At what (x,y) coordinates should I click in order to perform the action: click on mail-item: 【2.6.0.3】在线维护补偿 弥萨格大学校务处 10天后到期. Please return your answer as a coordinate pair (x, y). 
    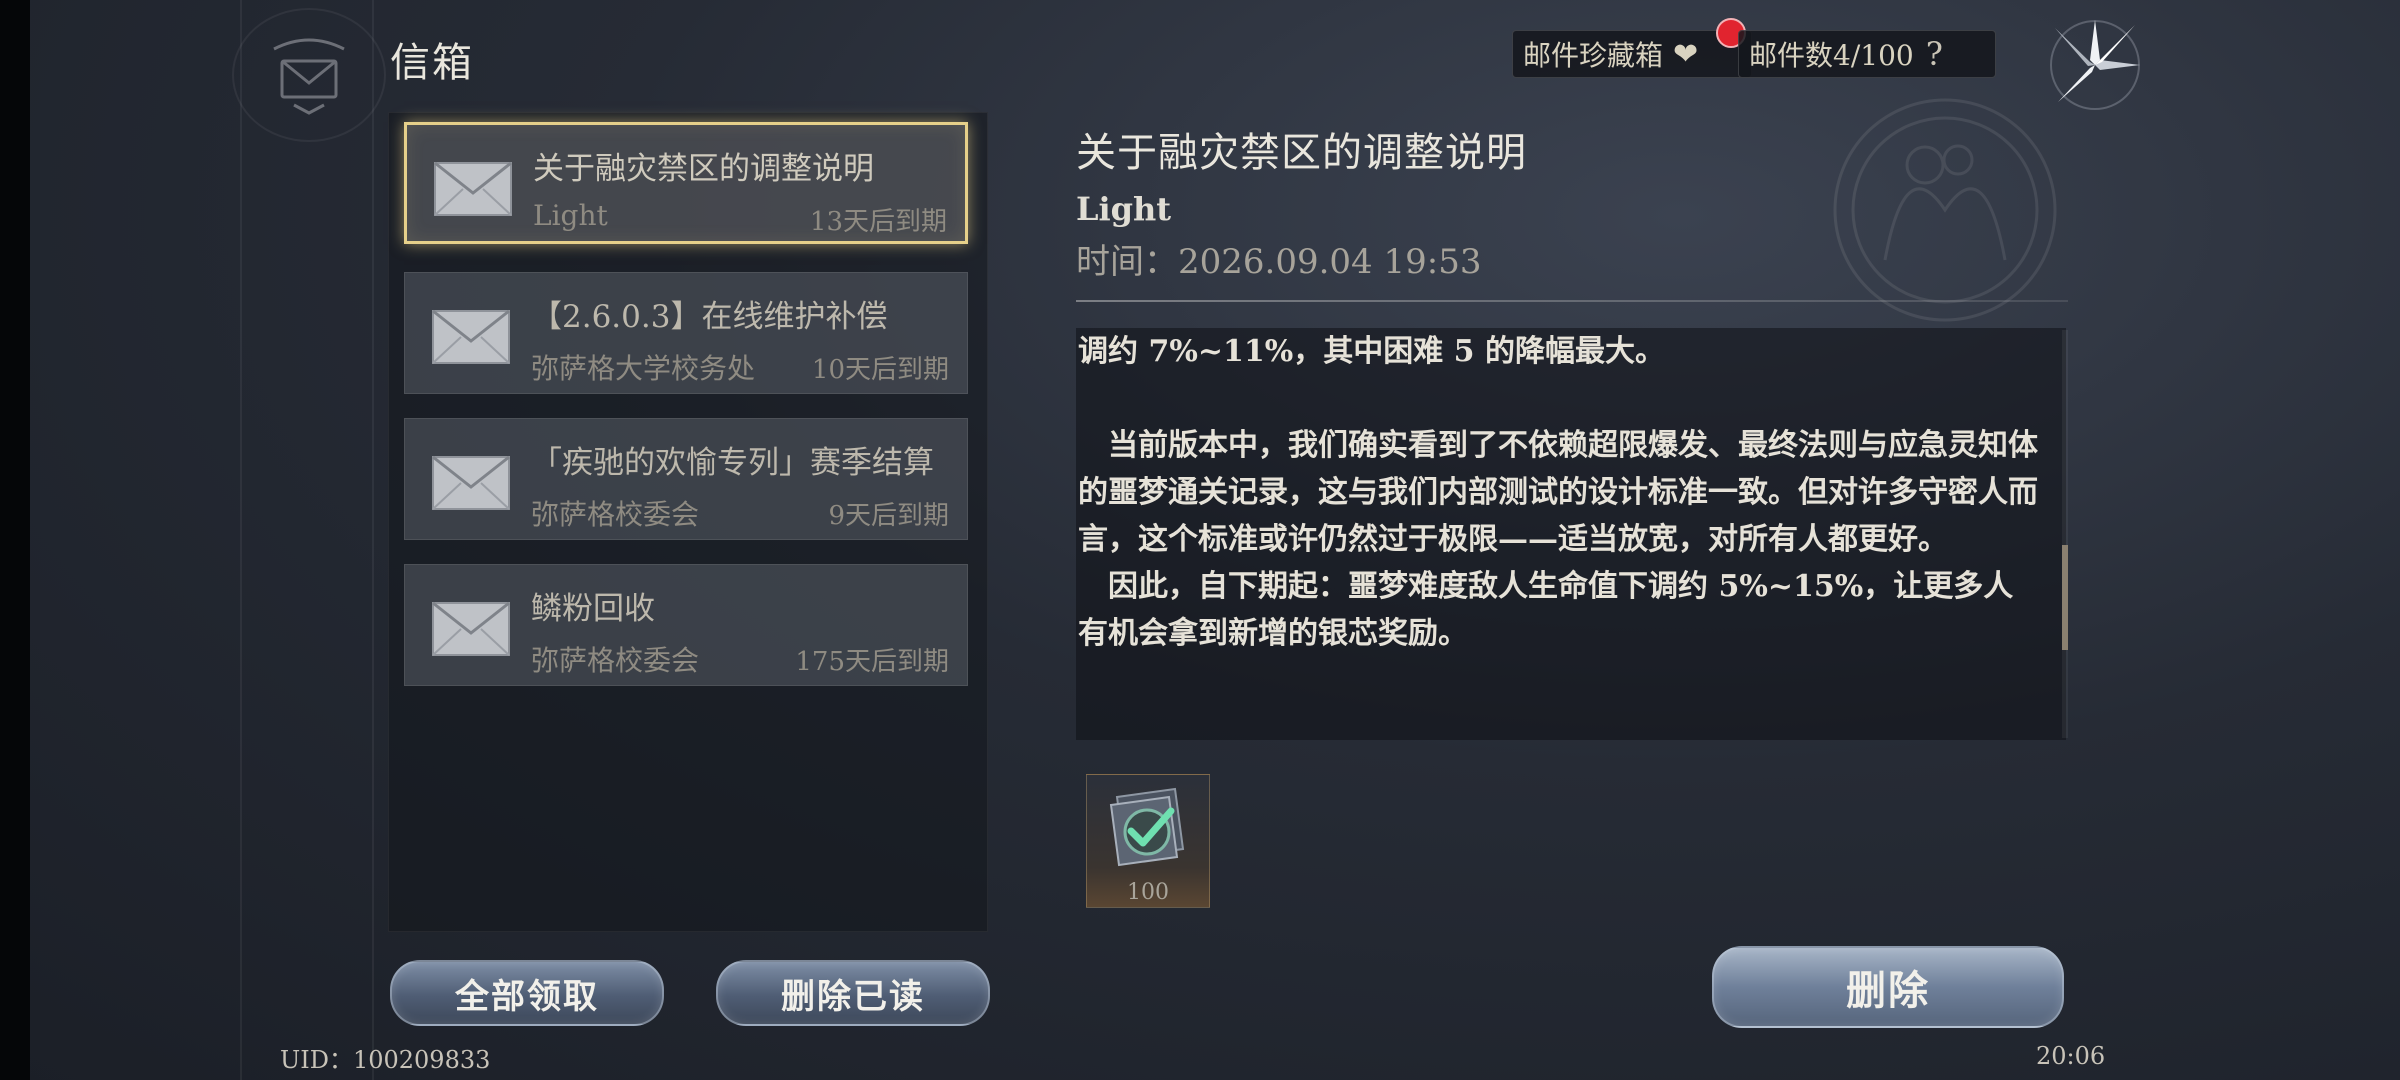
    Looking at the image, I should click on (686, 333).